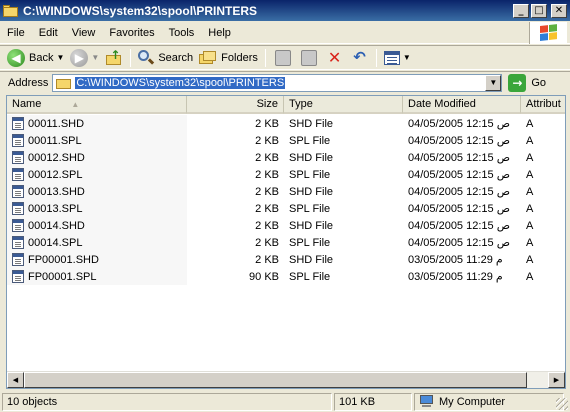 Image resolution: width=570 pixels, height=412 pixels. Describe the element at coordinates (521, 10) in the screenshot. I see `minimize-button: _` at that location.